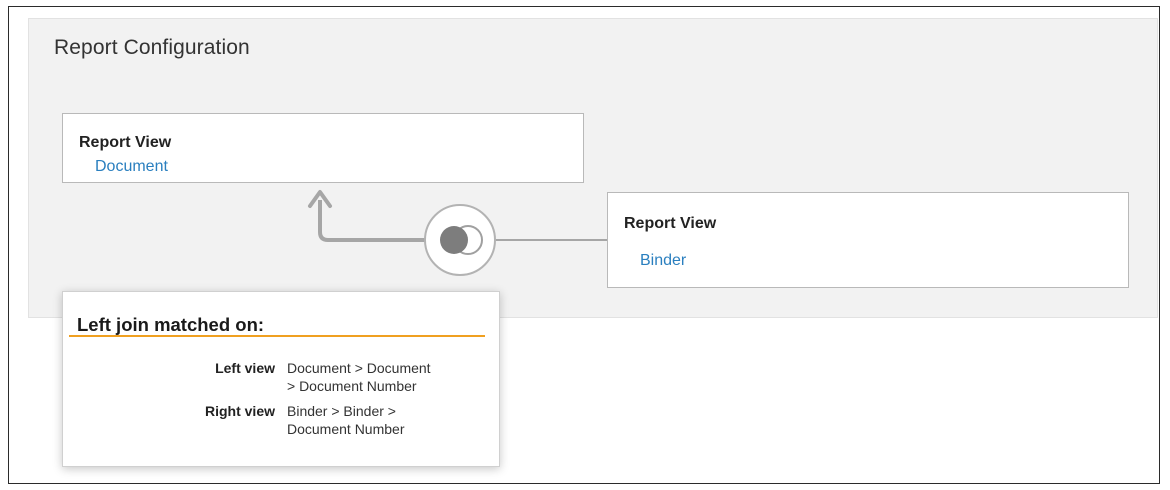  I want to click on venn-join-icon, so click(460, 240).